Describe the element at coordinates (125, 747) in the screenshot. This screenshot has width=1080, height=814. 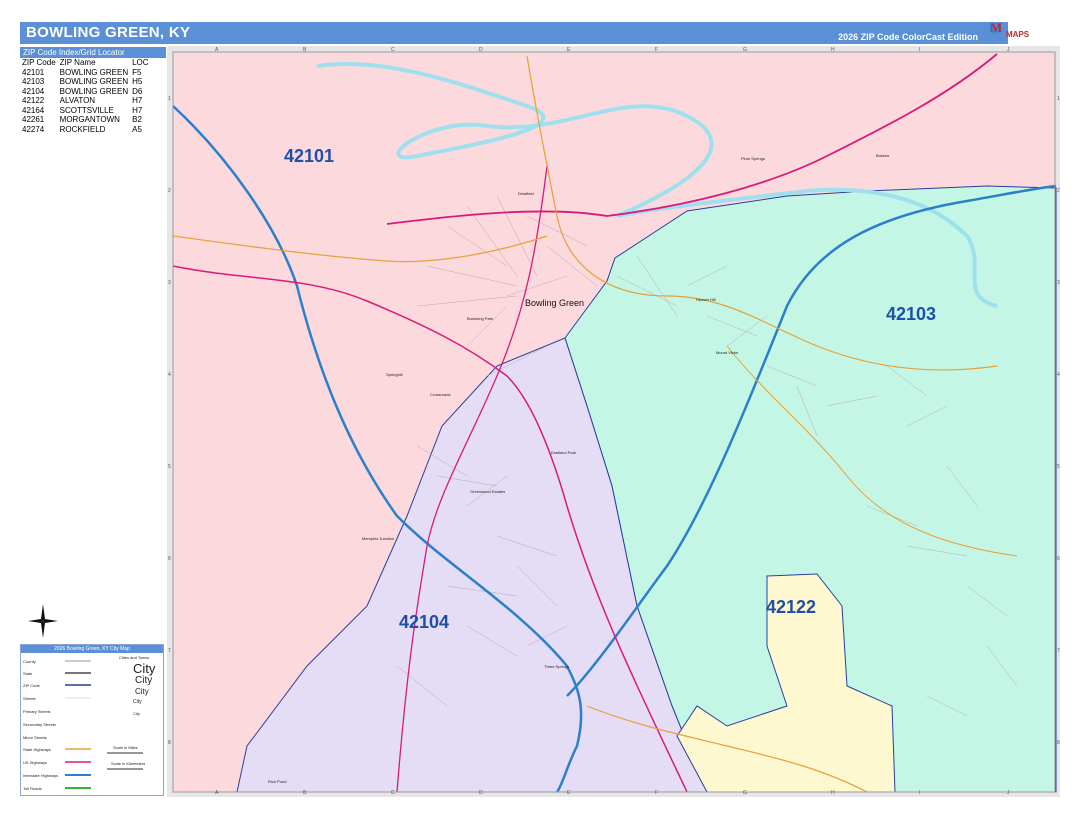
I see `legend-scale-miles: Scale in Miles` at that location.